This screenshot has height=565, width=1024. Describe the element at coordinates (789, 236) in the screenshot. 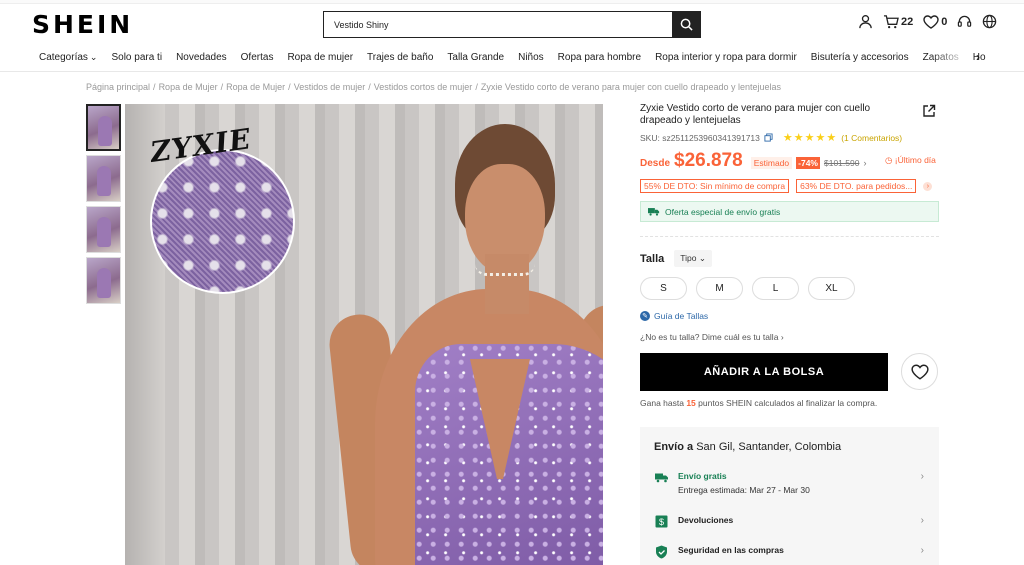

I see `divider` at that location.